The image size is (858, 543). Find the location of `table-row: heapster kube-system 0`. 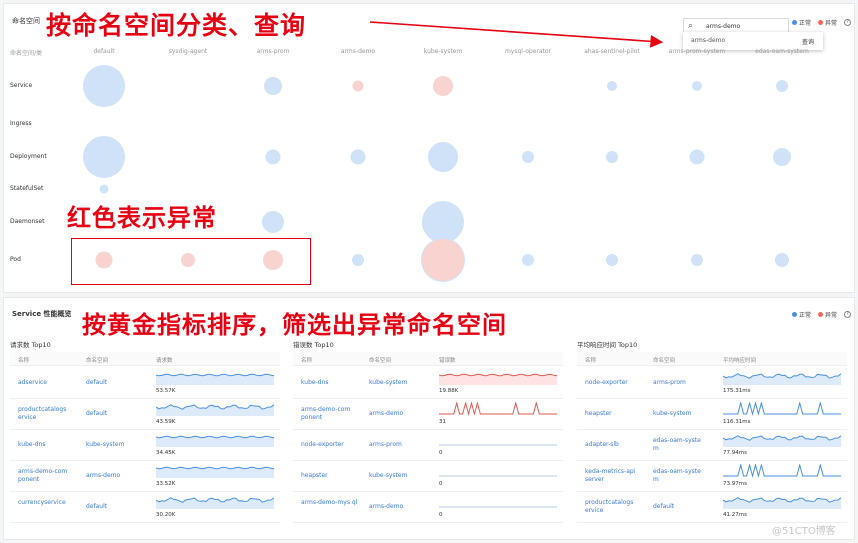

table-row: heapster kube-system 0 is located at coordinates (428, 476).